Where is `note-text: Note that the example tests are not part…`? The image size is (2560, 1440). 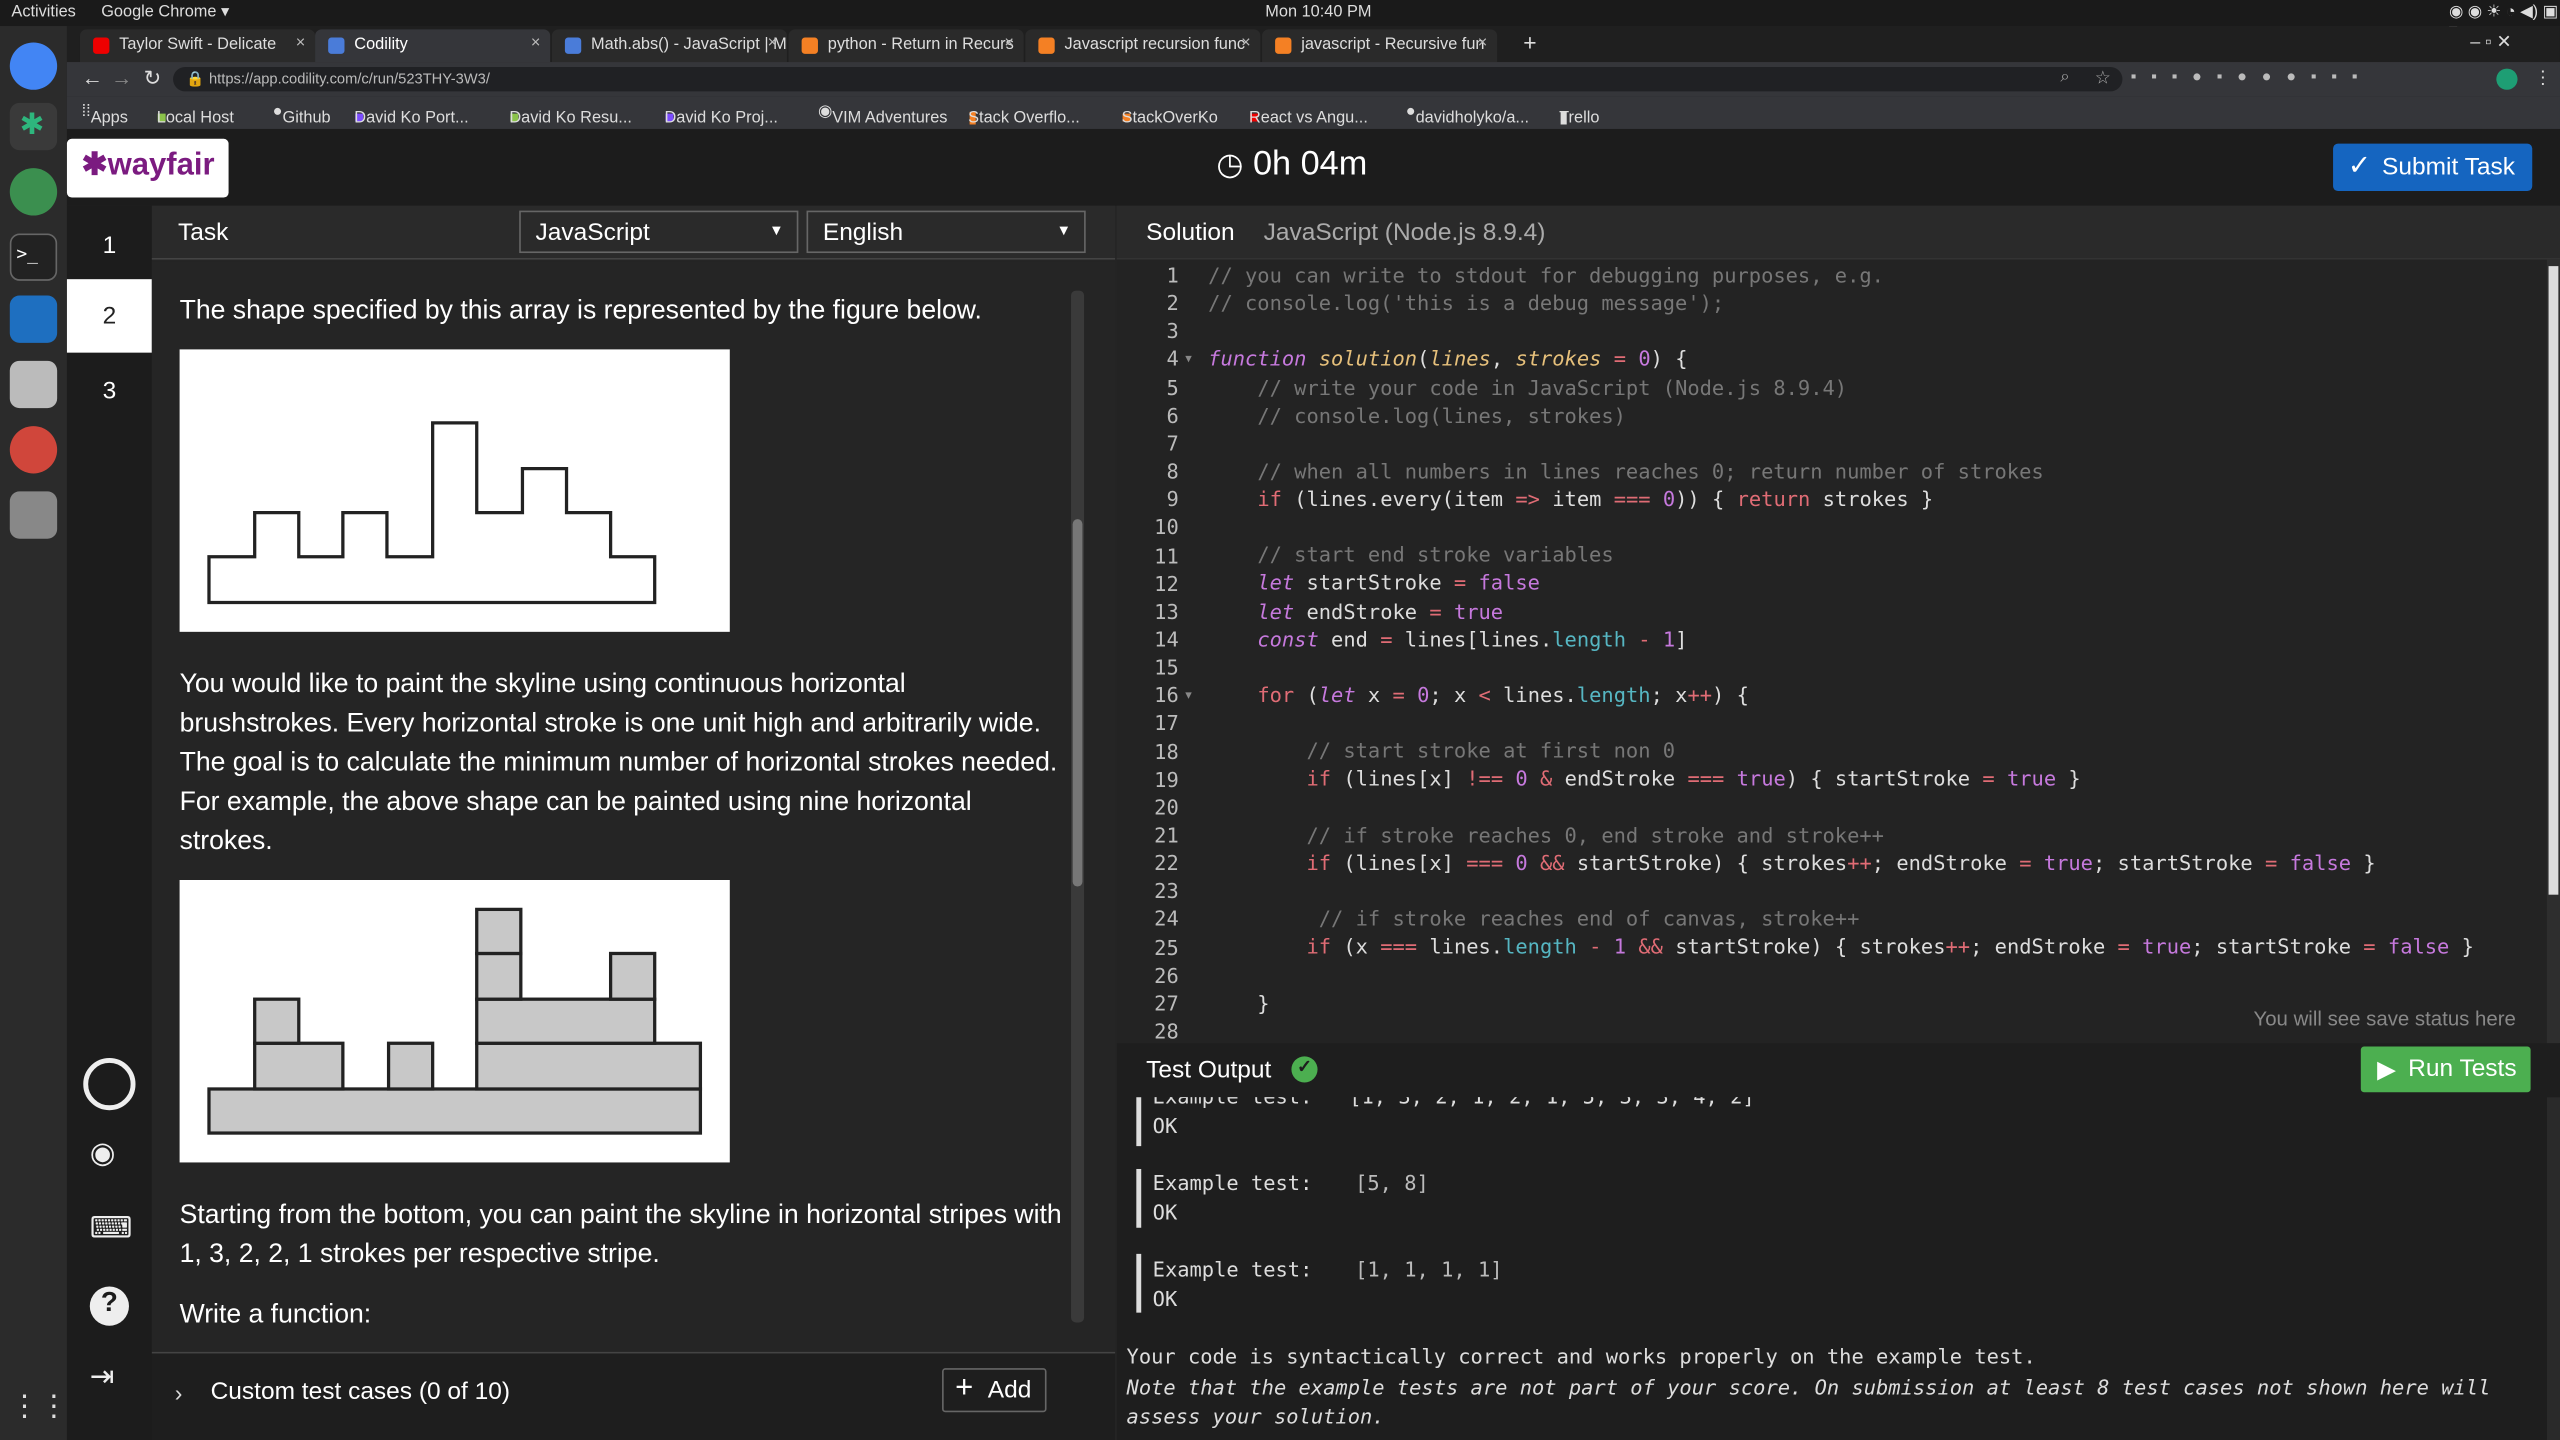 note-text: Note that the example tests are not part… is located at coordinates (1808, 1401).